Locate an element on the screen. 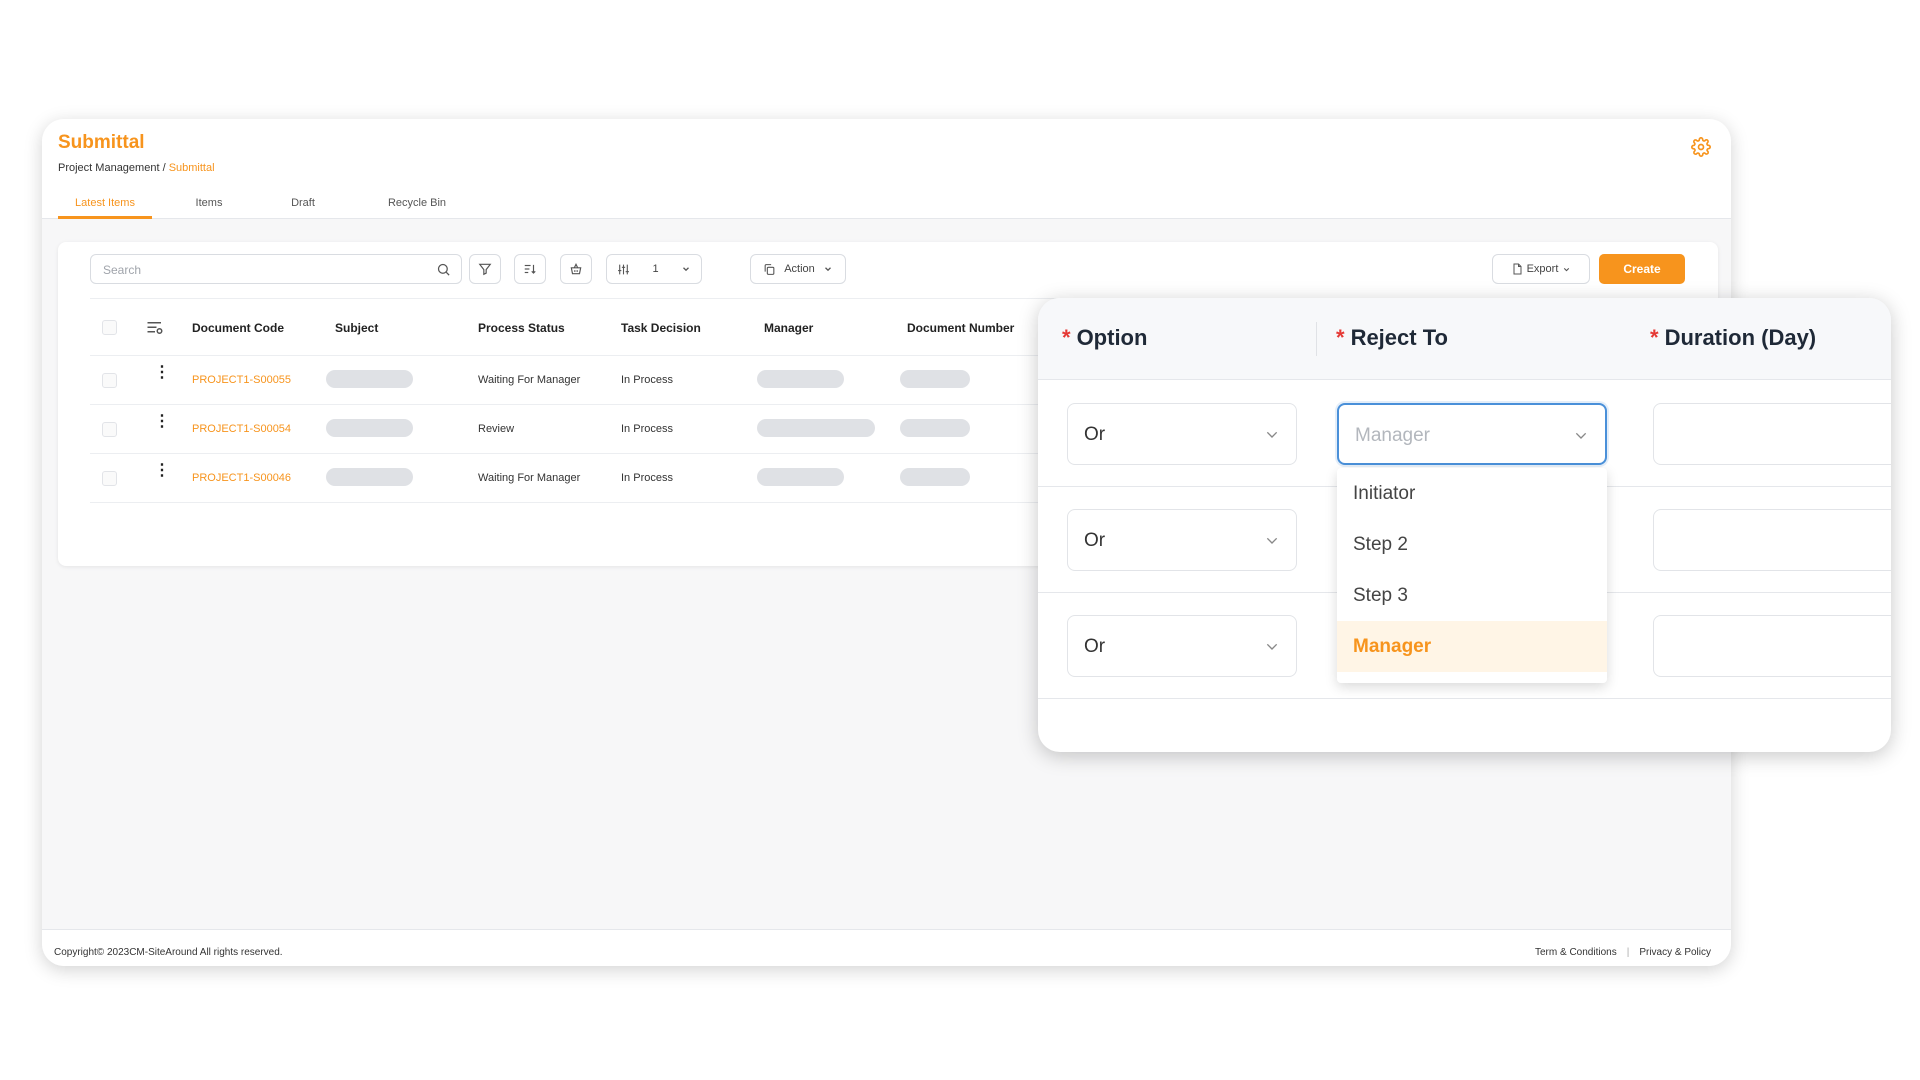 The width and height of the screenshot is (1920, 1080). sort-icon is located at coordinates (530, 269).